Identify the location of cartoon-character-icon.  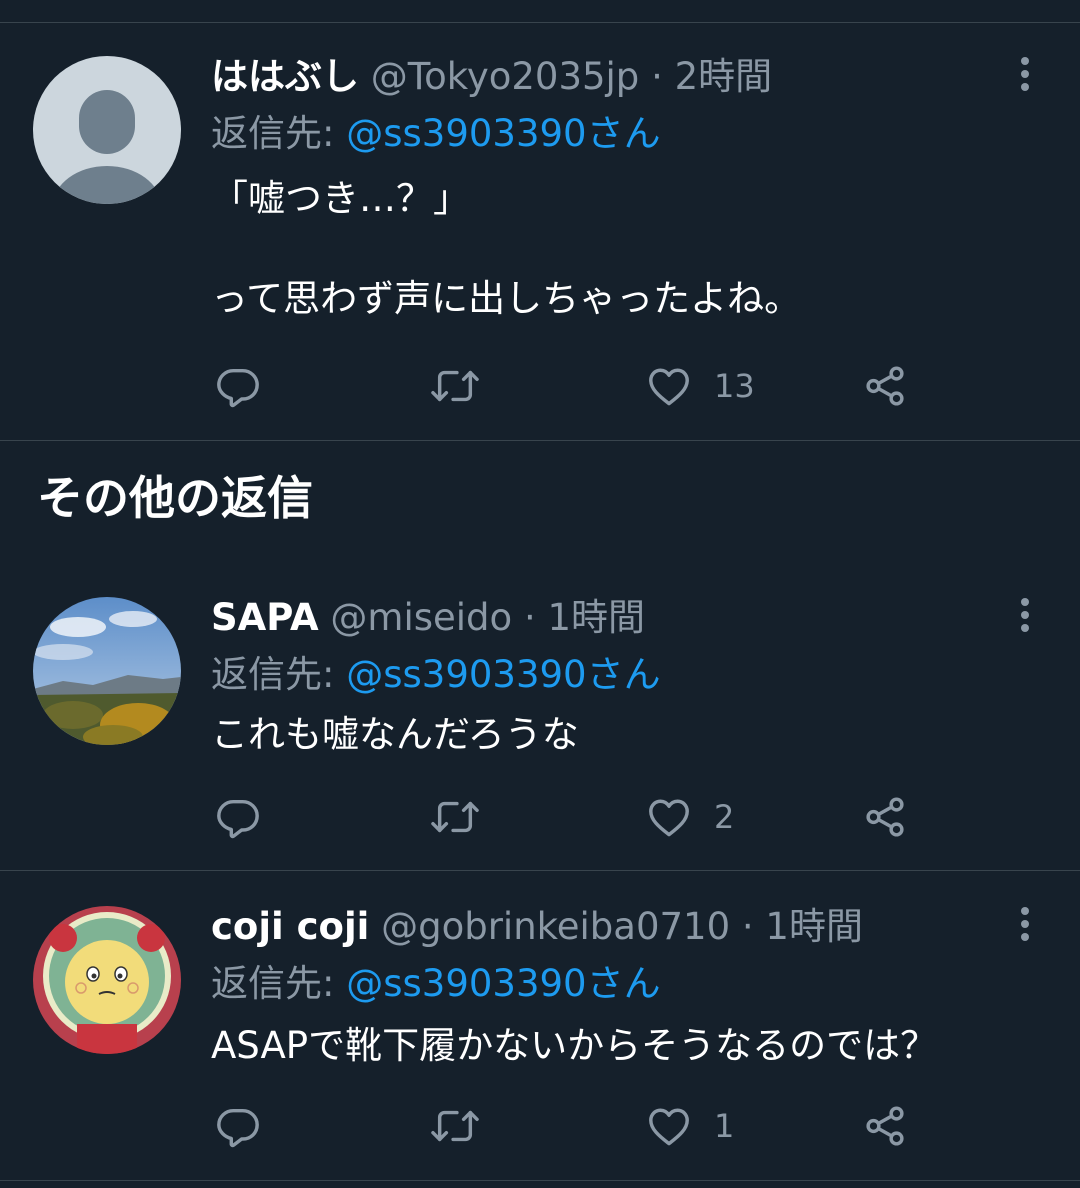
(107, 980).